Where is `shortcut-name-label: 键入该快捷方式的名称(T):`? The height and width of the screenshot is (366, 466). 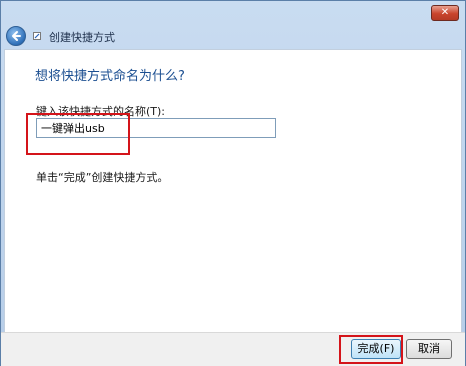
shortcut-name-label: 键入该快捷方式的名称(T): is located at coordinates (101, 111).